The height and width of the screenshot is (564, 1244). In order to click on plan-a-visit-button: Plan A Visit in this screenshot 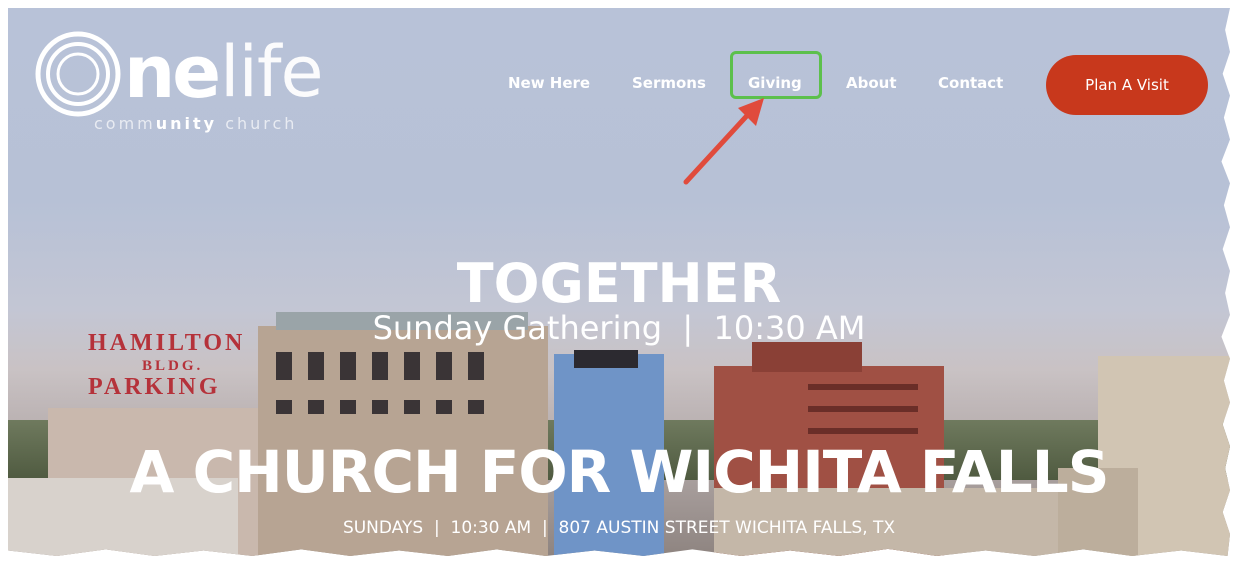, I will do `click(1127, 85)`.